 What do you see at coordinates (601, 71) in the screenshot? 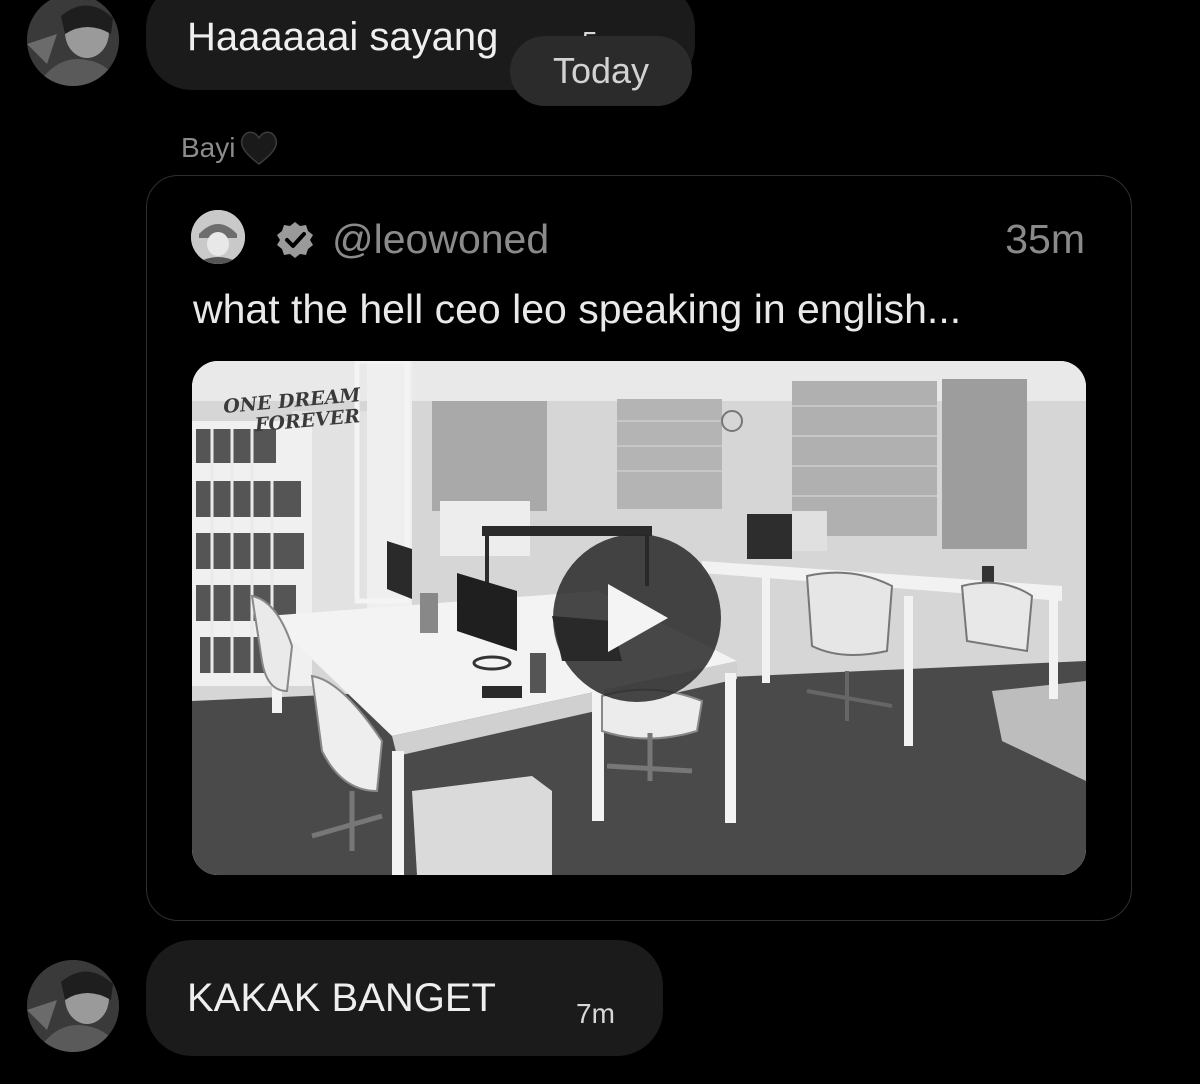
I see `date-separator: Today` at bounding box center [601, 71].